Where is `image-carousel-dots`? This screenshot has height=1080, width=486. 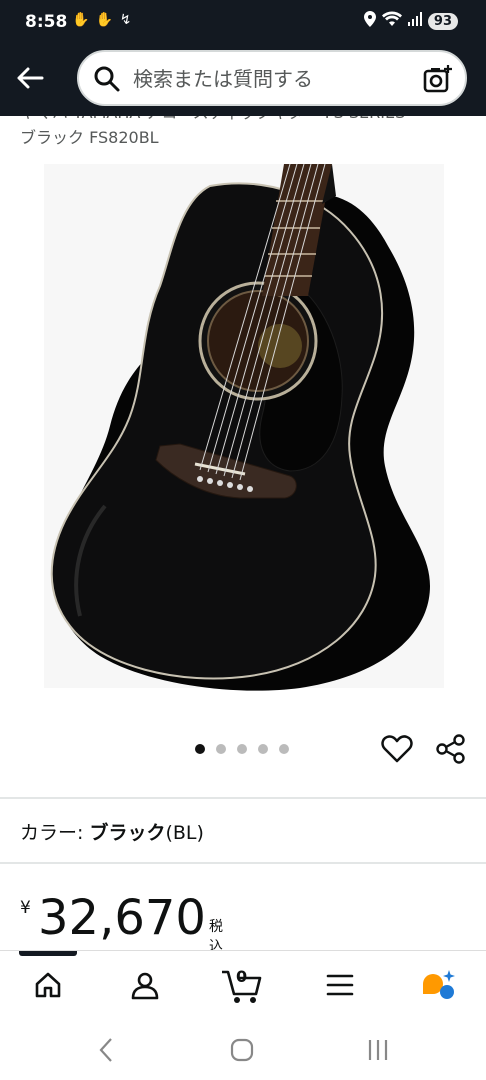
image-carousel-dots is located at coordinates (242, 749).